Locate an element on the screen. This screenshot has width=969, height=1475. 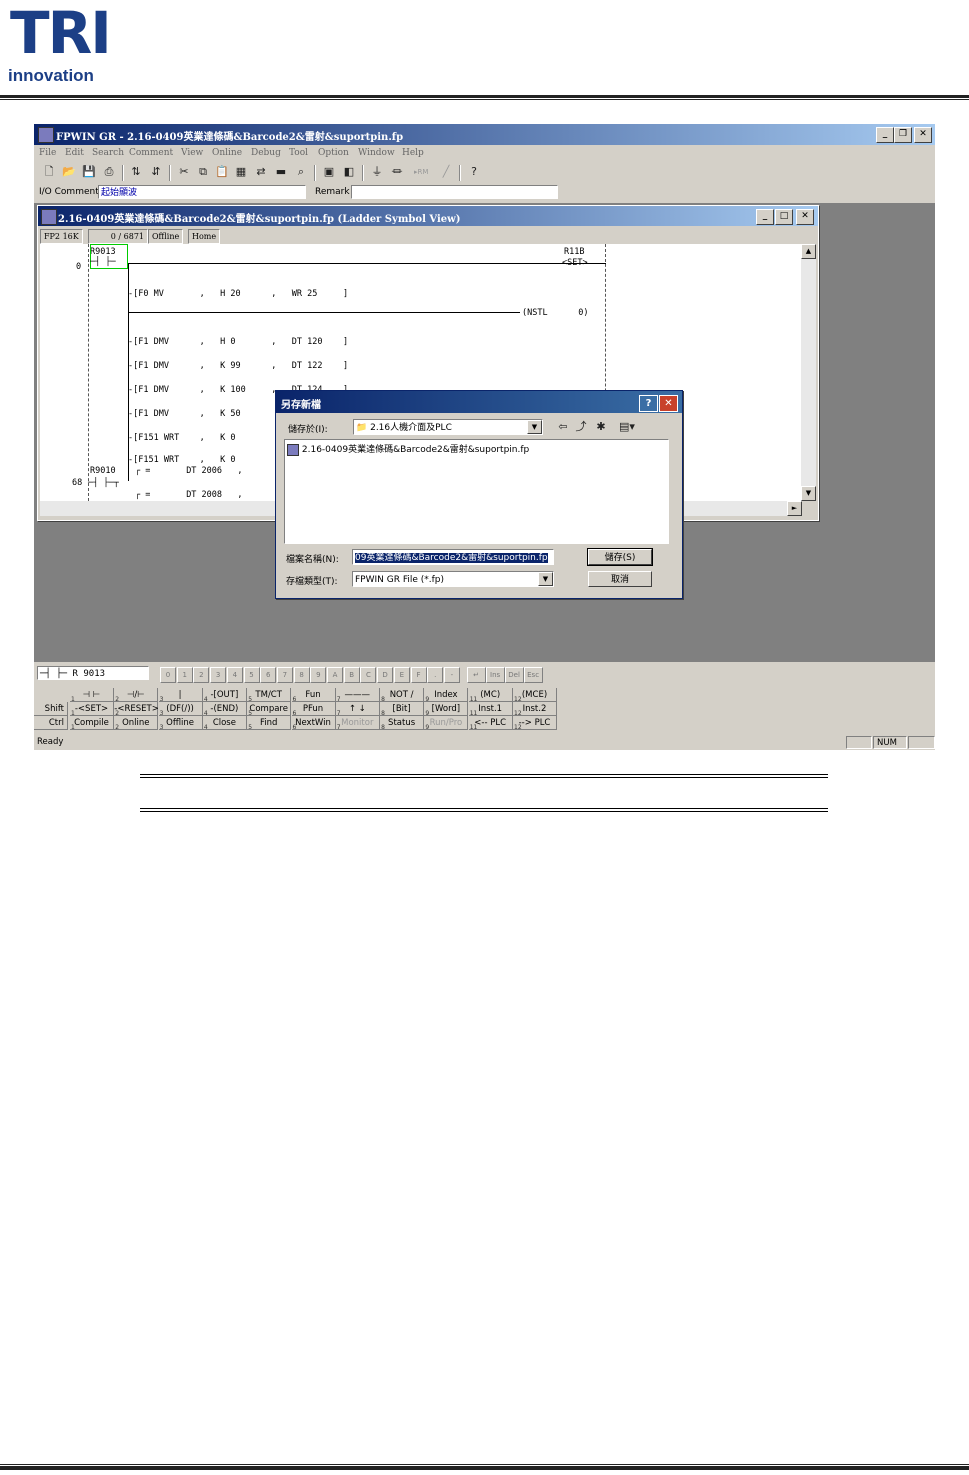
key-15: F is located at coordinates (418, 675).